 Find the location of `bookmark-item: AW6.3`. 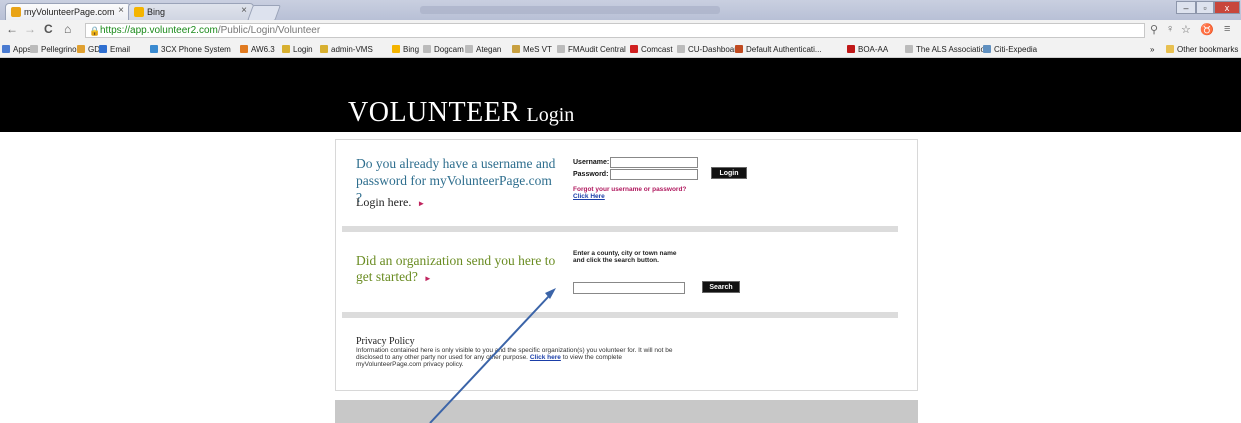

bookmark-item: AW6.3 is located at coordinates (257, 49).